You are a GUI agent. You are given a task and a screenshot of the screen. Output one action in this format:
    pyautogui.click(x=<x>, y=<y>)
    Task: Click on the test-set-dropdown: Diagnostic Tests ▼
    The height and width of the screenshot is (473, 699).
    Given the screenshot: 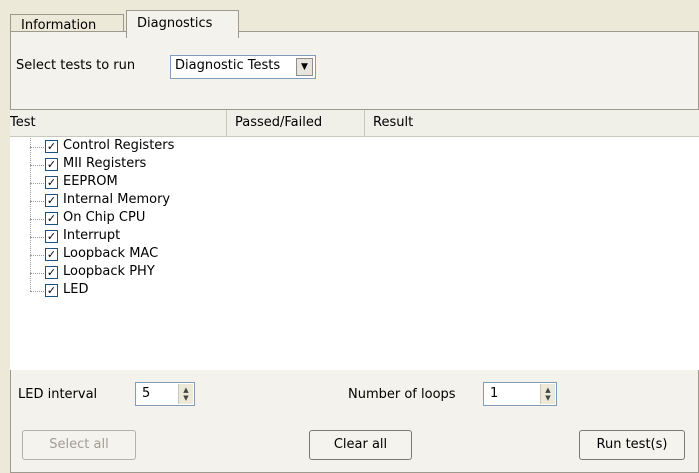 What is the action you would take?
    pyautogui.click(x=243, y=67)
    